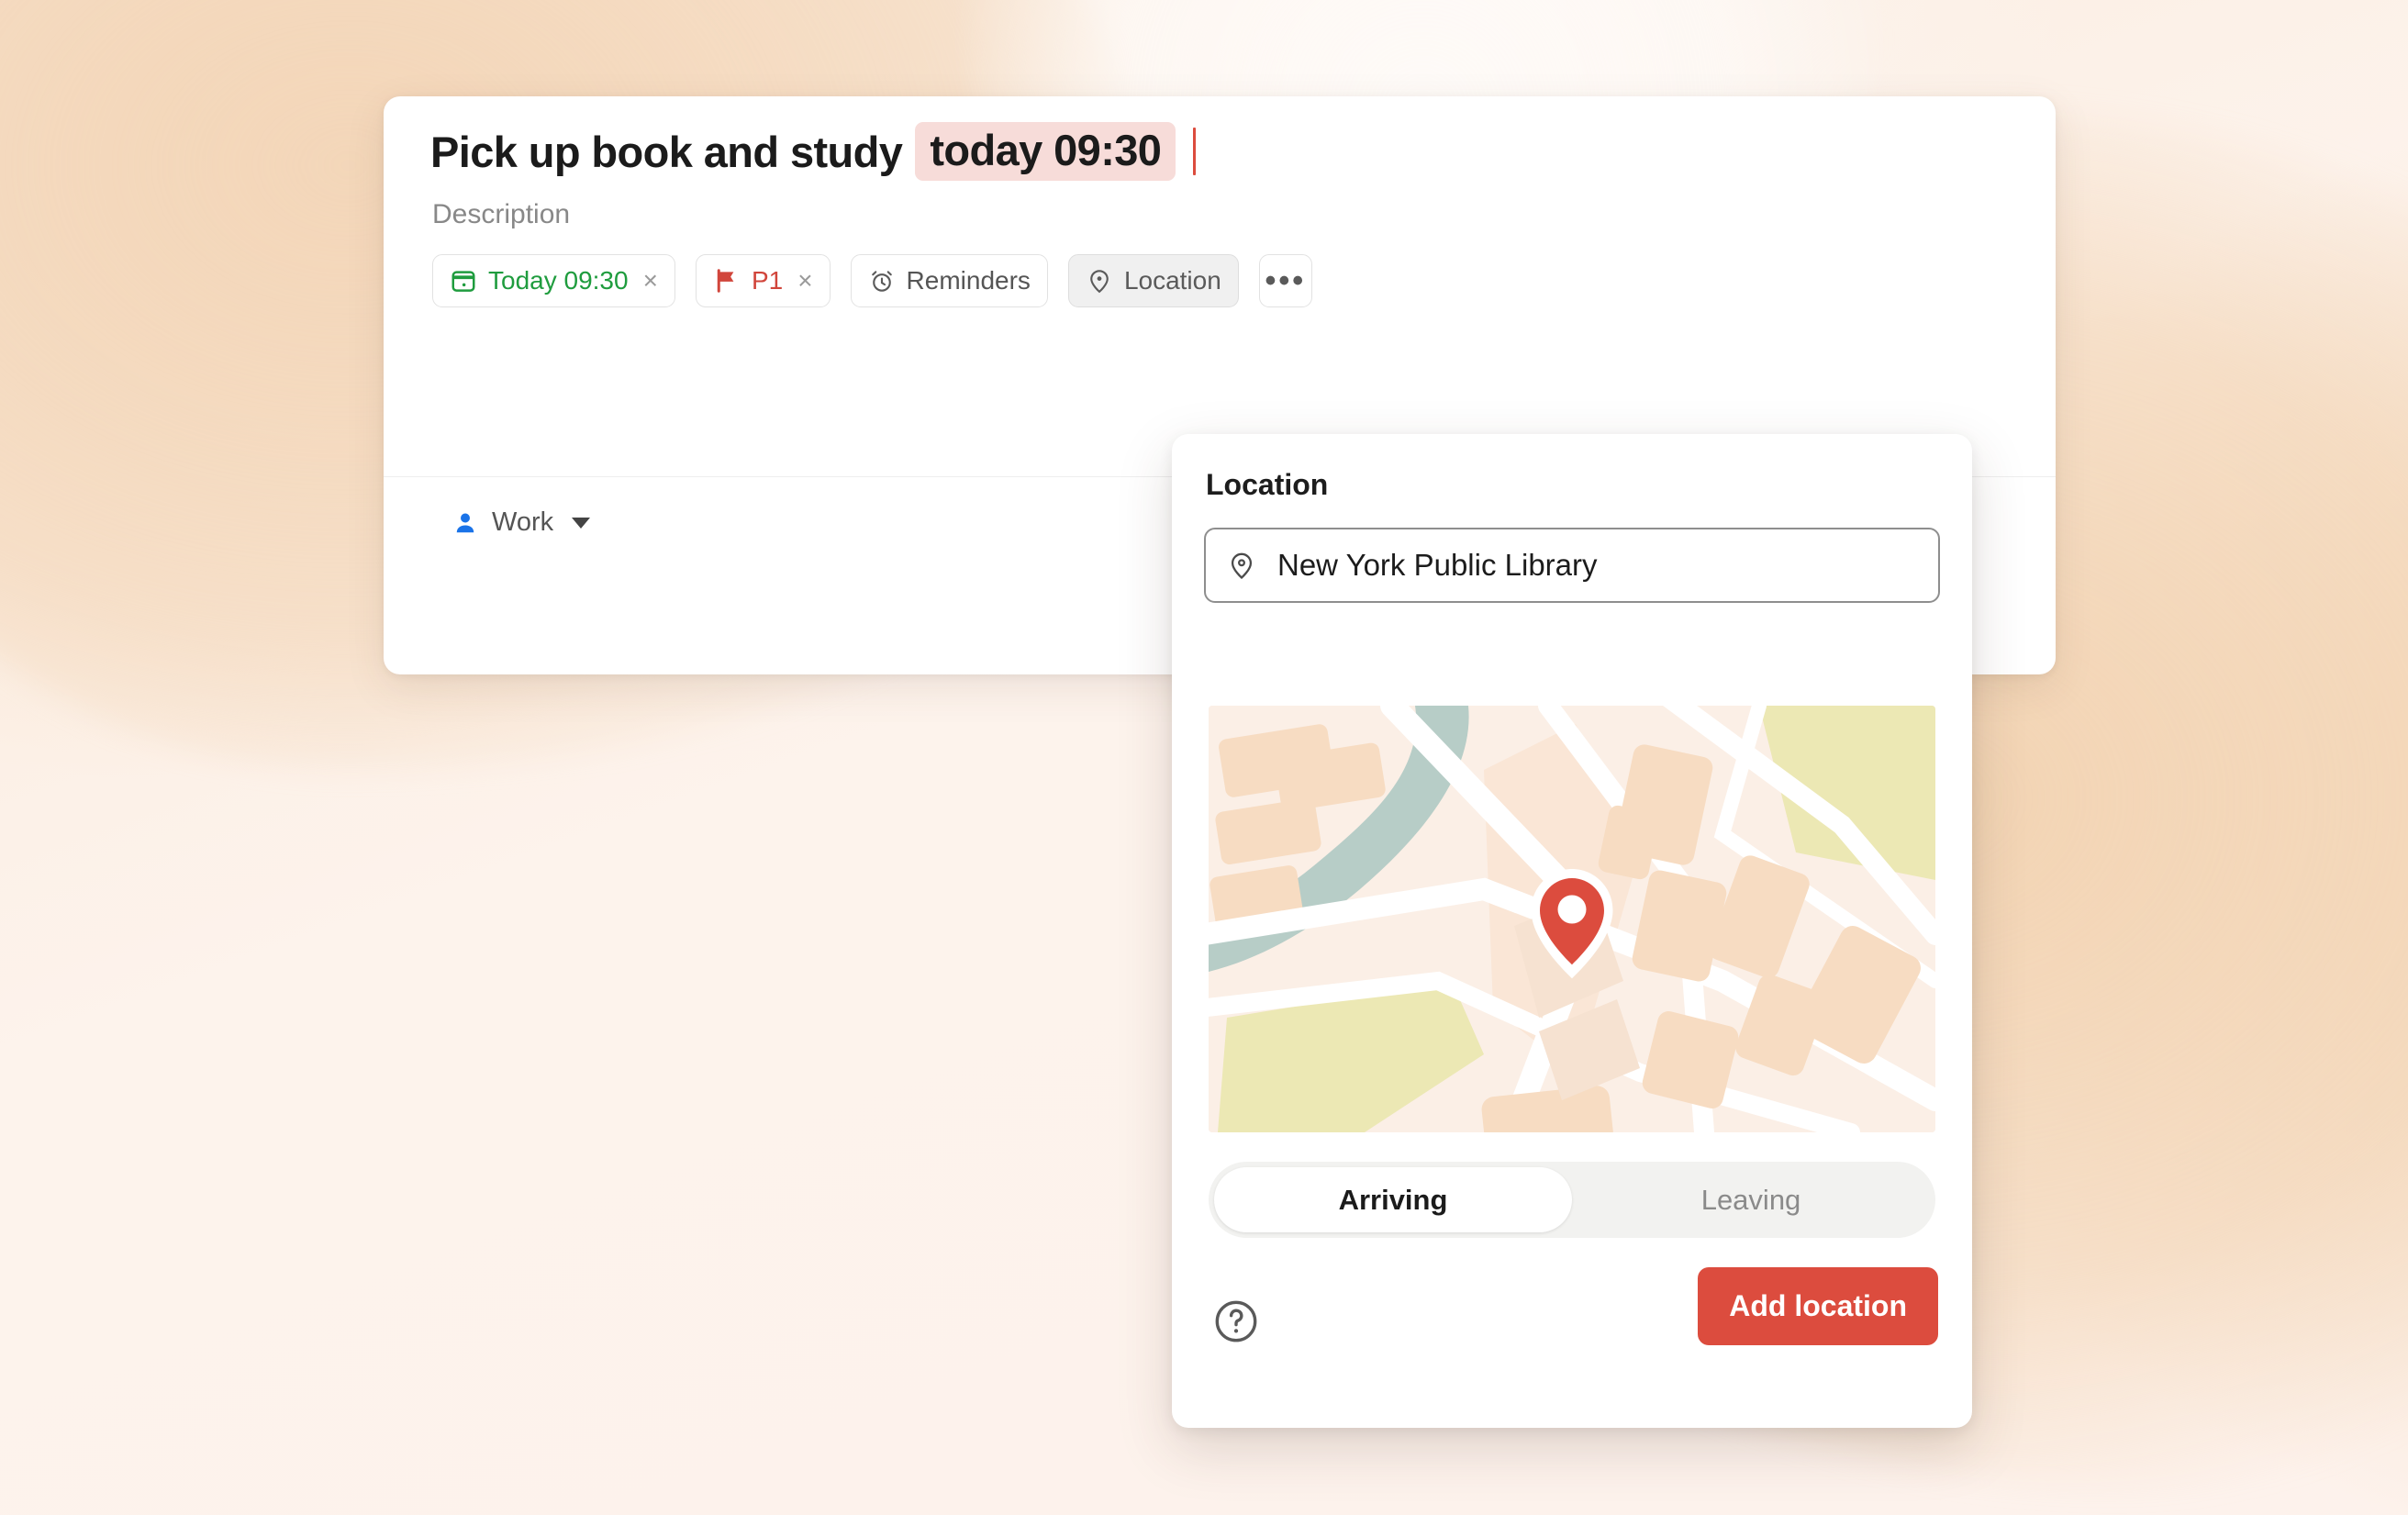  Describe the element at coordinates (581, 523) in the screenshot. I see `chevron-down-icon` at that location.